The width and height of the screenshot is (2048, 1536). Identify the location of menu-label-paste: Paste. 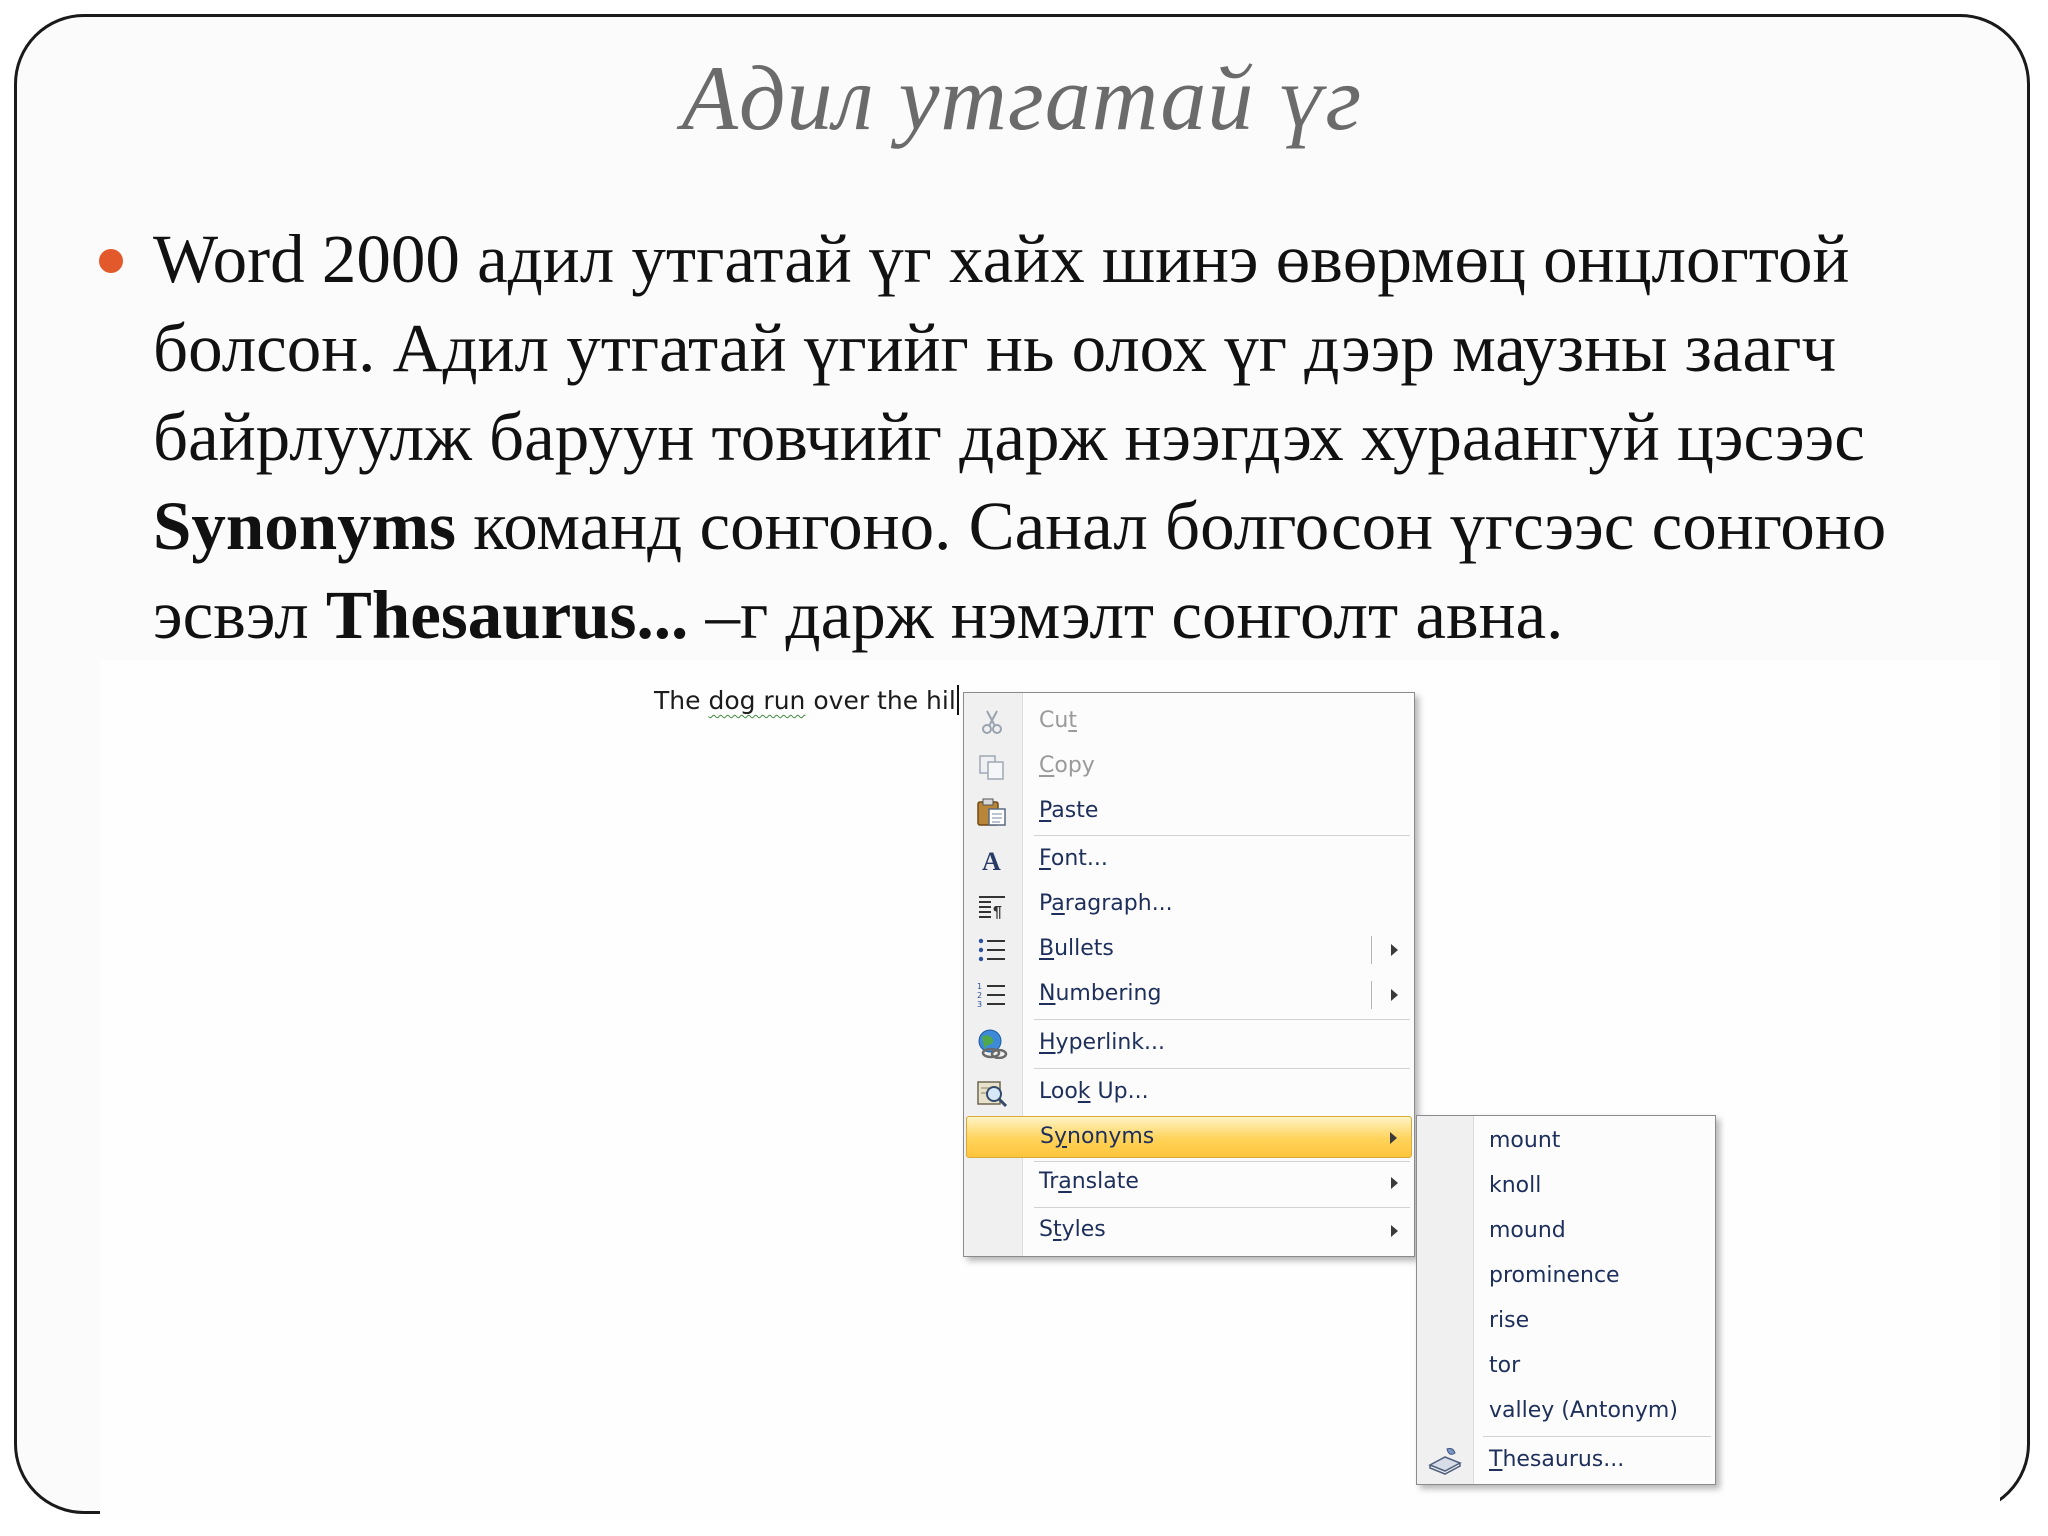
(1069, 810).